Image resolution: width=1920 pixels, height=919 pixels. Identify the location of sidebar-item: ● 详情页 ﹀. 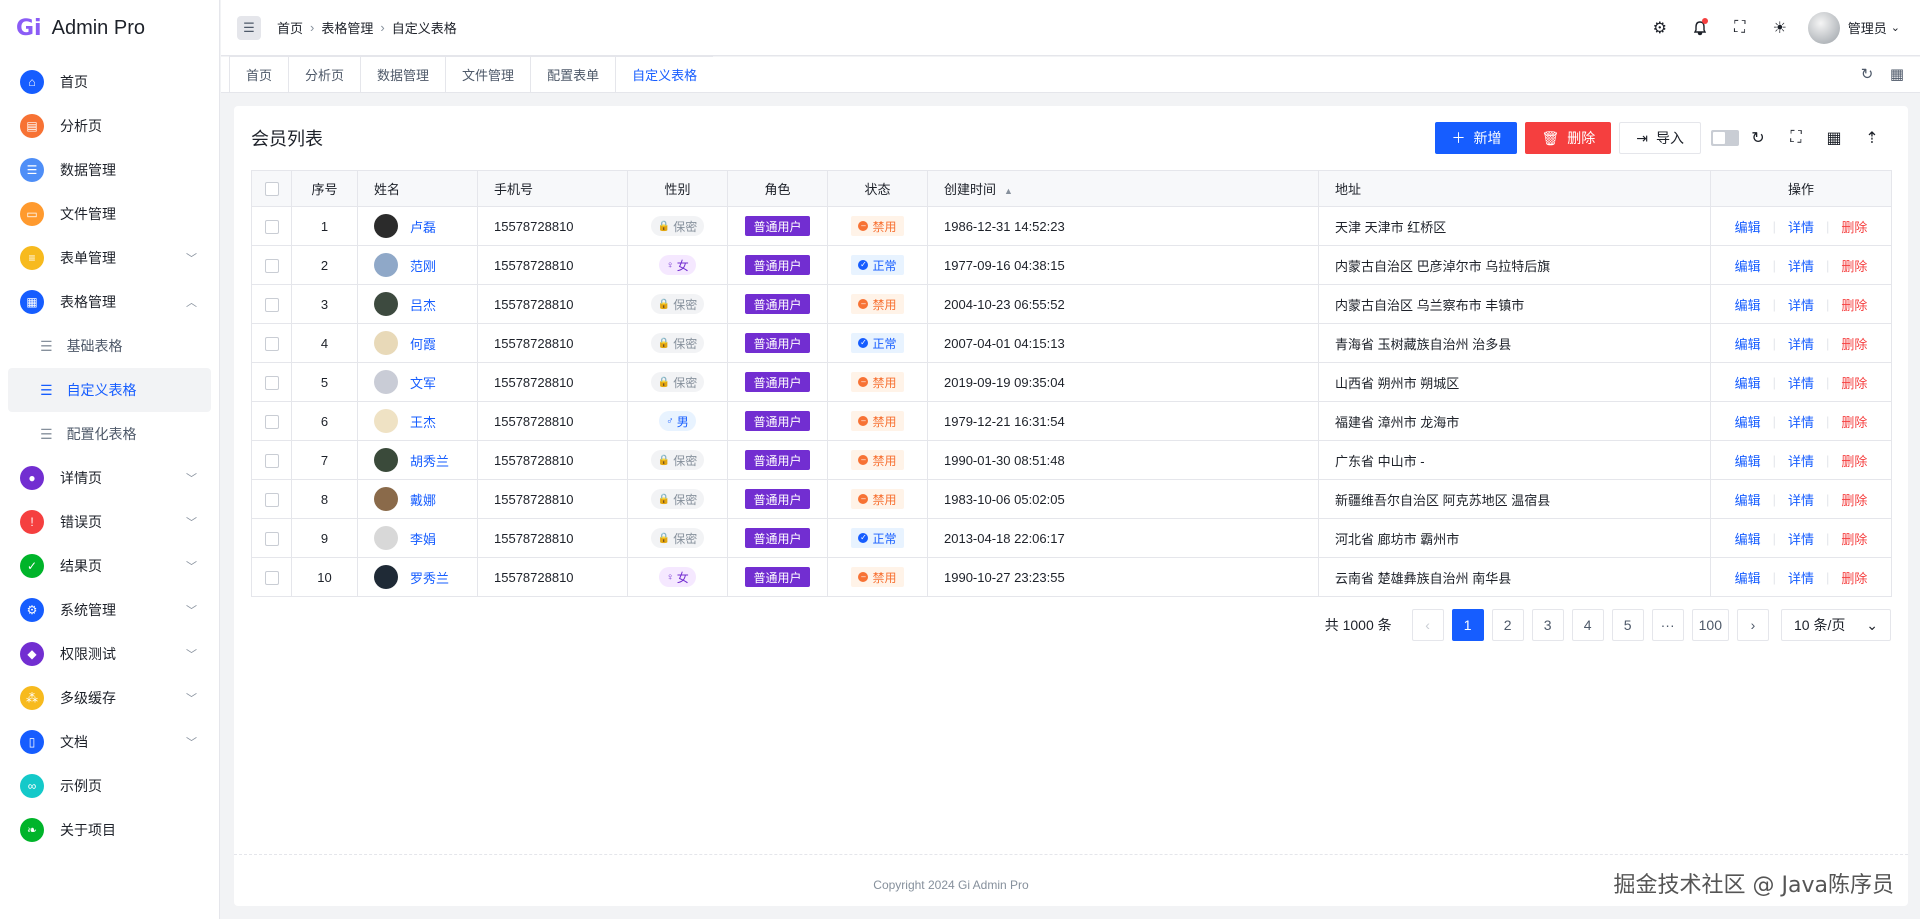
(109, 478).